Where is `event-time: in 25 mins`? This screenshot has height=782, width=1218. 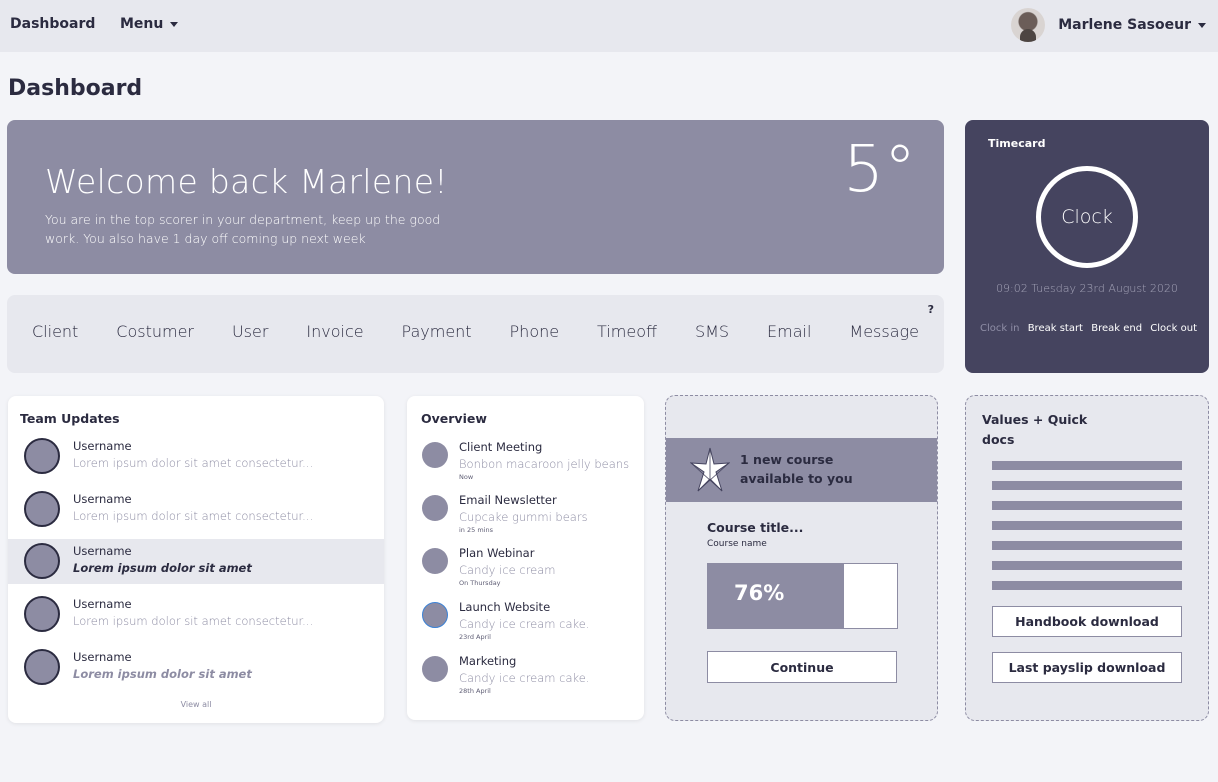
event-time: in 25 mins is located at coordinates (476, 530).